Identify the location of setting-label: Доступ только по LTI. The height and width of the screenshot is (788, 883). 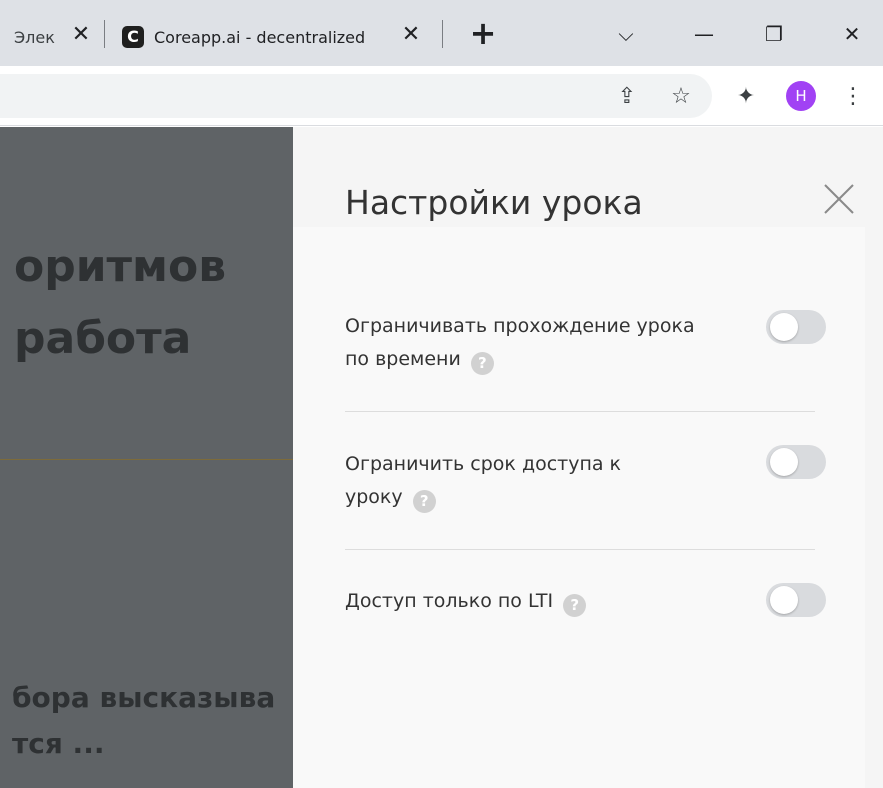
(449, 601).